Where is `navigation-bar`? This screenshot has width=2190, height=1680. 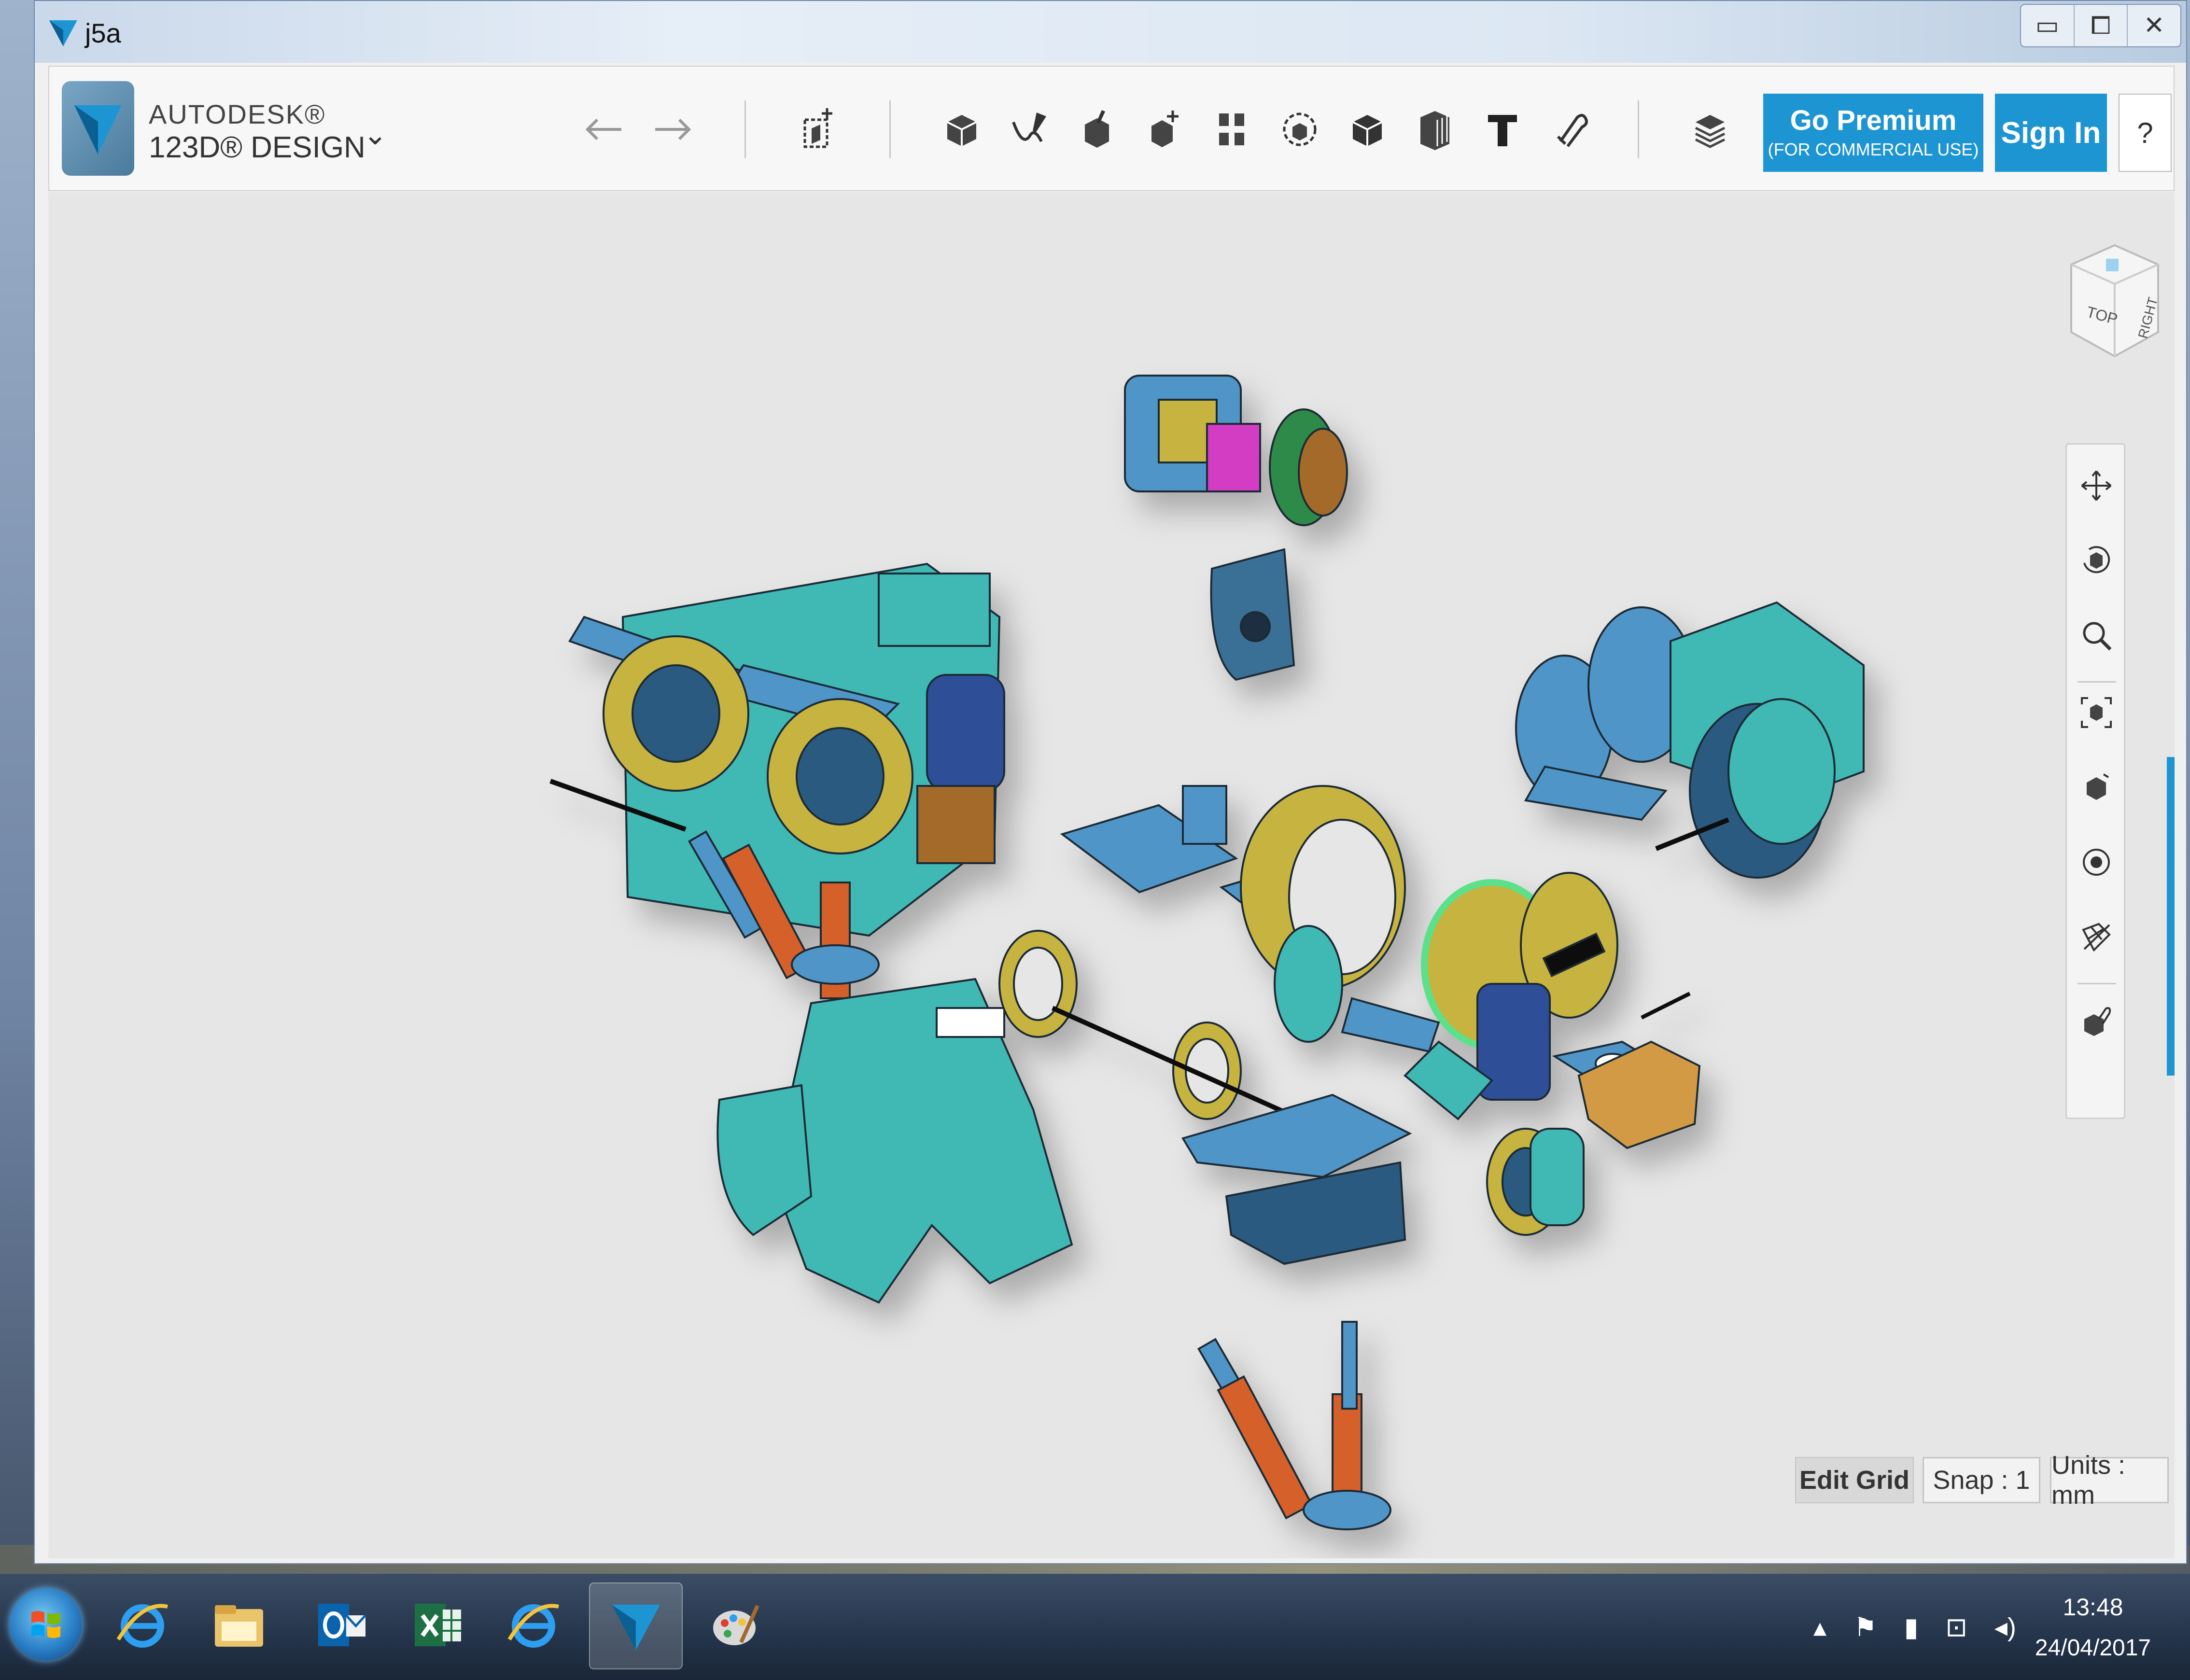
navigation-bar is located at coordinates (2095, 781).